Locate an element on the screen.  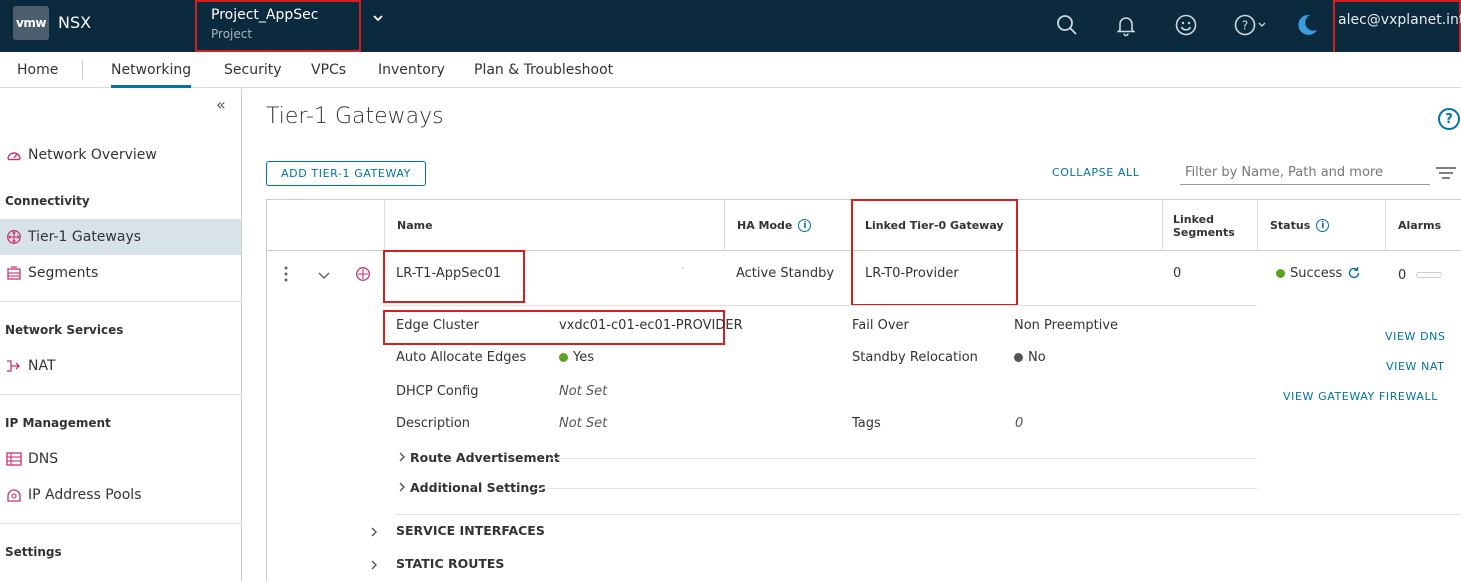
column-label: HA Mode is located at coordinates (765, 225).